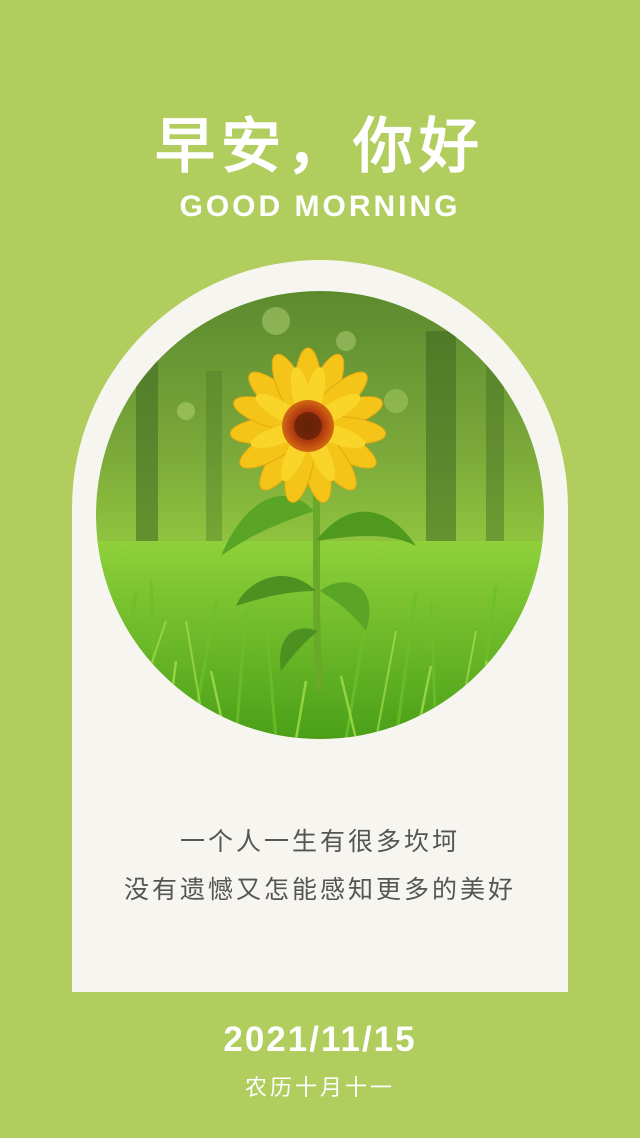  Describe the element at coordinates (319, 889) in the screenshot. I see `quote-line-2: 没有遗憾又怎能感知更多的美好` at that location.